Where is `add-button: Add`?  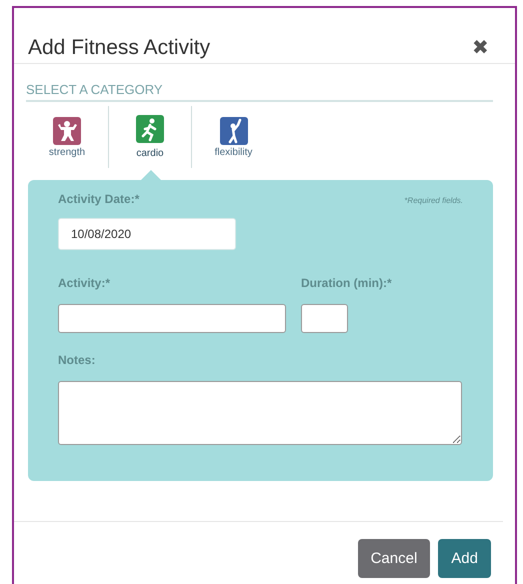
add-button: Add is located at coordinates (464, 558).